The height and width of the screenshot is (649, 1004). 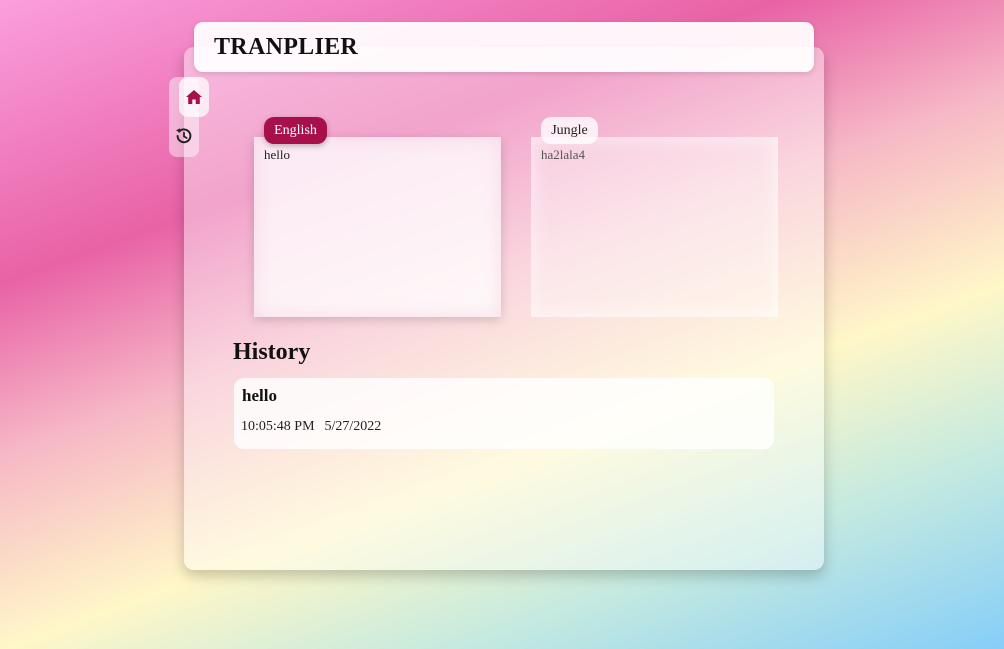 I want to click on side-nav, so click(x=189, y=117).